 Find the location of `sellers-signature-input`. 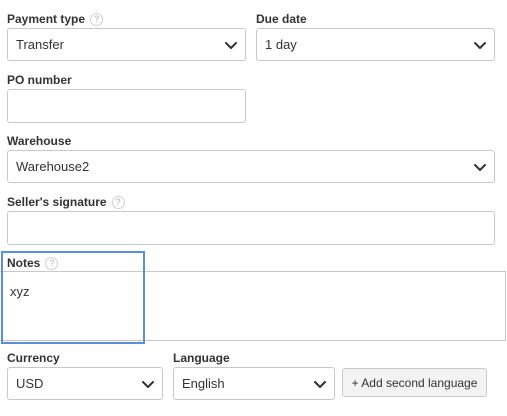

sellers-signature-input is located at coordinates (251, 228).